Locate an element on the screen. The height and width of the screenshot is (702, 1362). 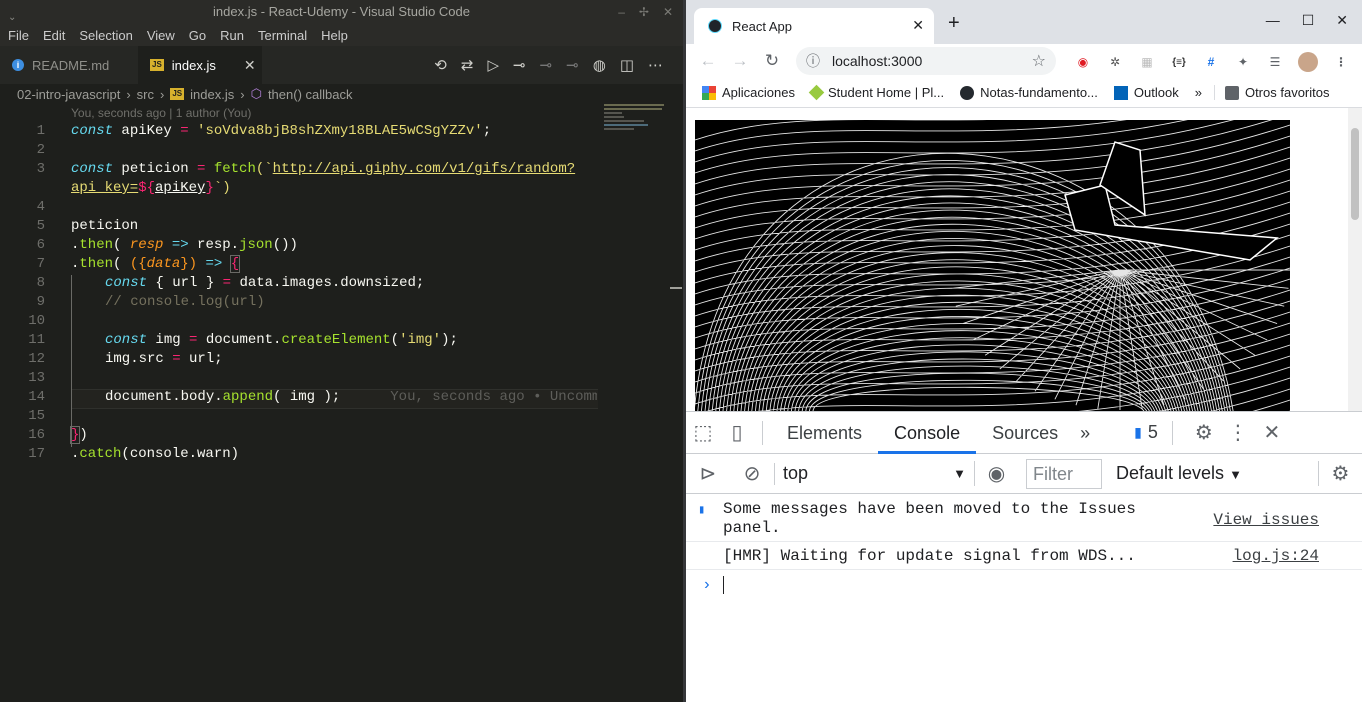
line-number: 6 is located at coordinates (40, 245).